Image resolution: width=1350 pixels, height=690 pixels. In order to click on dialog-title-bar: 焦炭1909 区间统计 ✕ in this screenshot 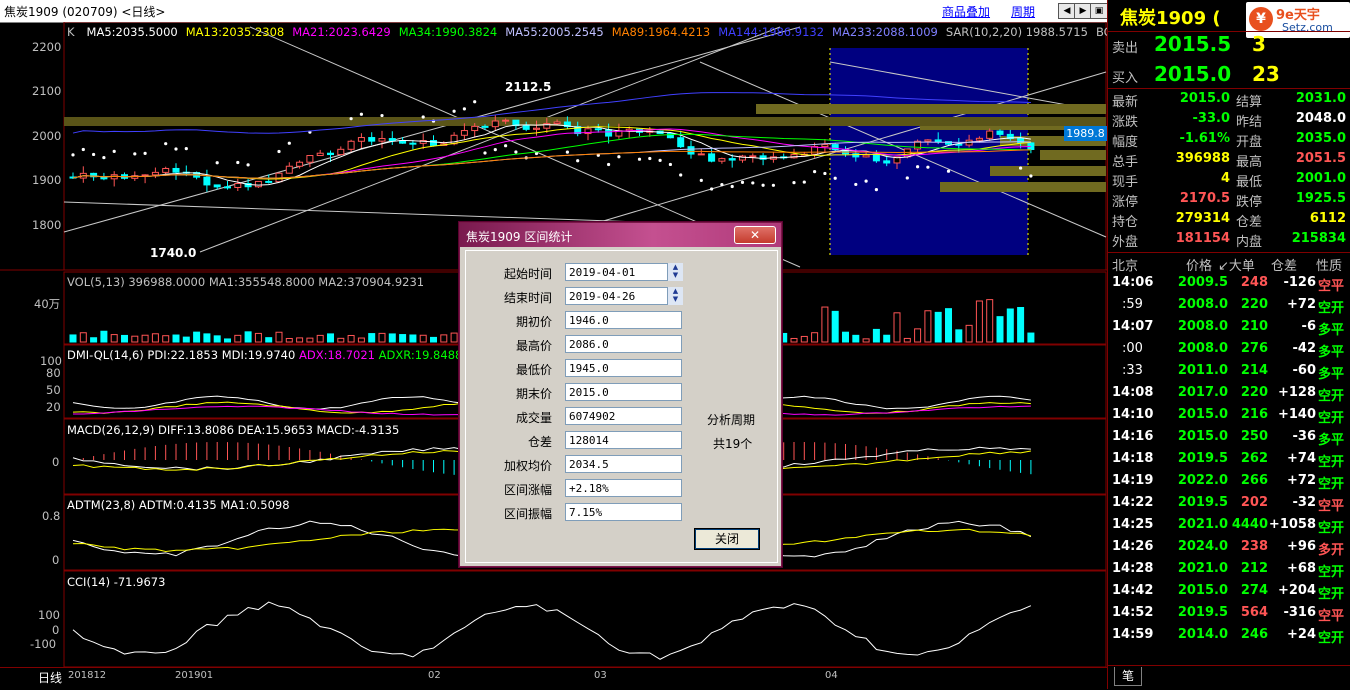, I will do `click(620, 235)`.